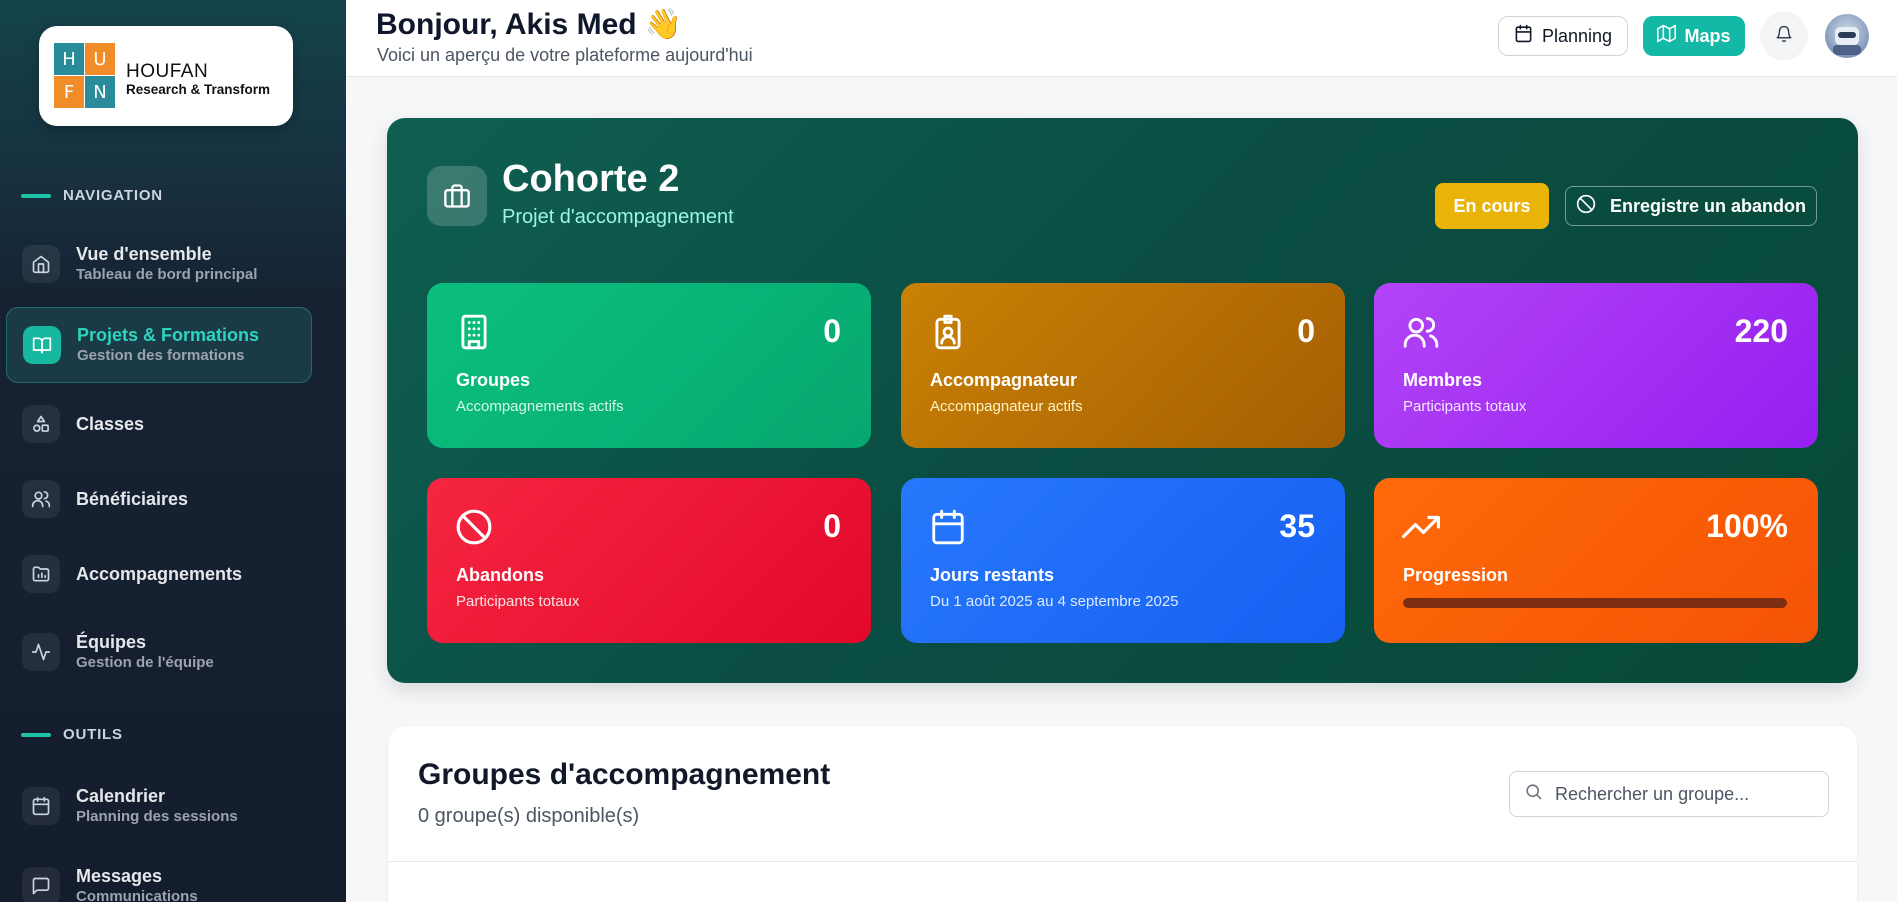  Describe the element at coordinates (1006, 406) in the screenshot. I see `stat-sublabel: Accompagnateur actifs` at that location.